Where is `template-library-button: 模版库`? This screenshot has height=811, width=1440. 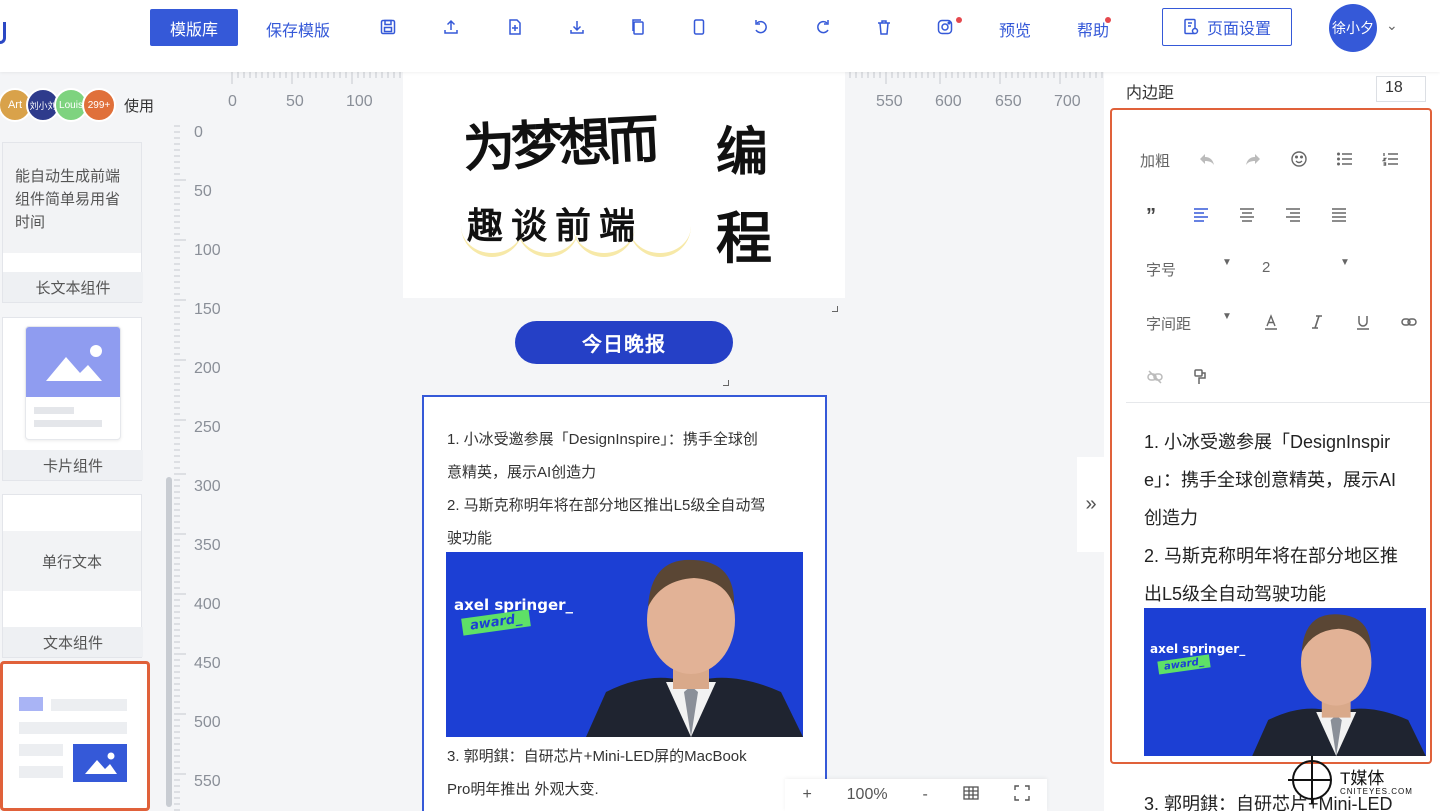 template-library-button: 模版库 is located at coordinates (194, 27).